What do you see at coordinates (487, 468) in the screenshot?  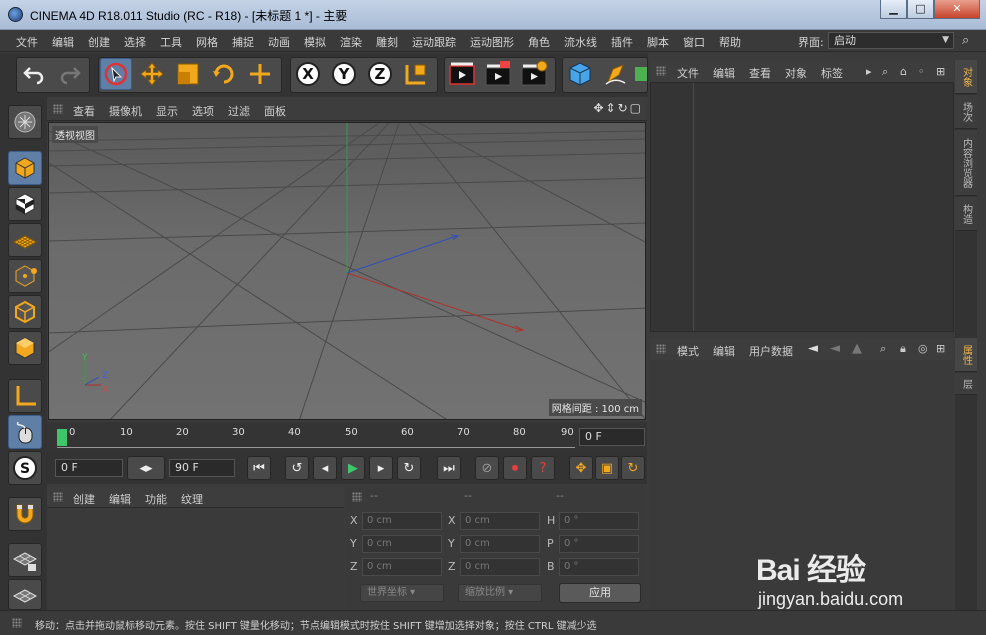 I see `record-keys-button: ⊘` at bounding box center [487, 468].